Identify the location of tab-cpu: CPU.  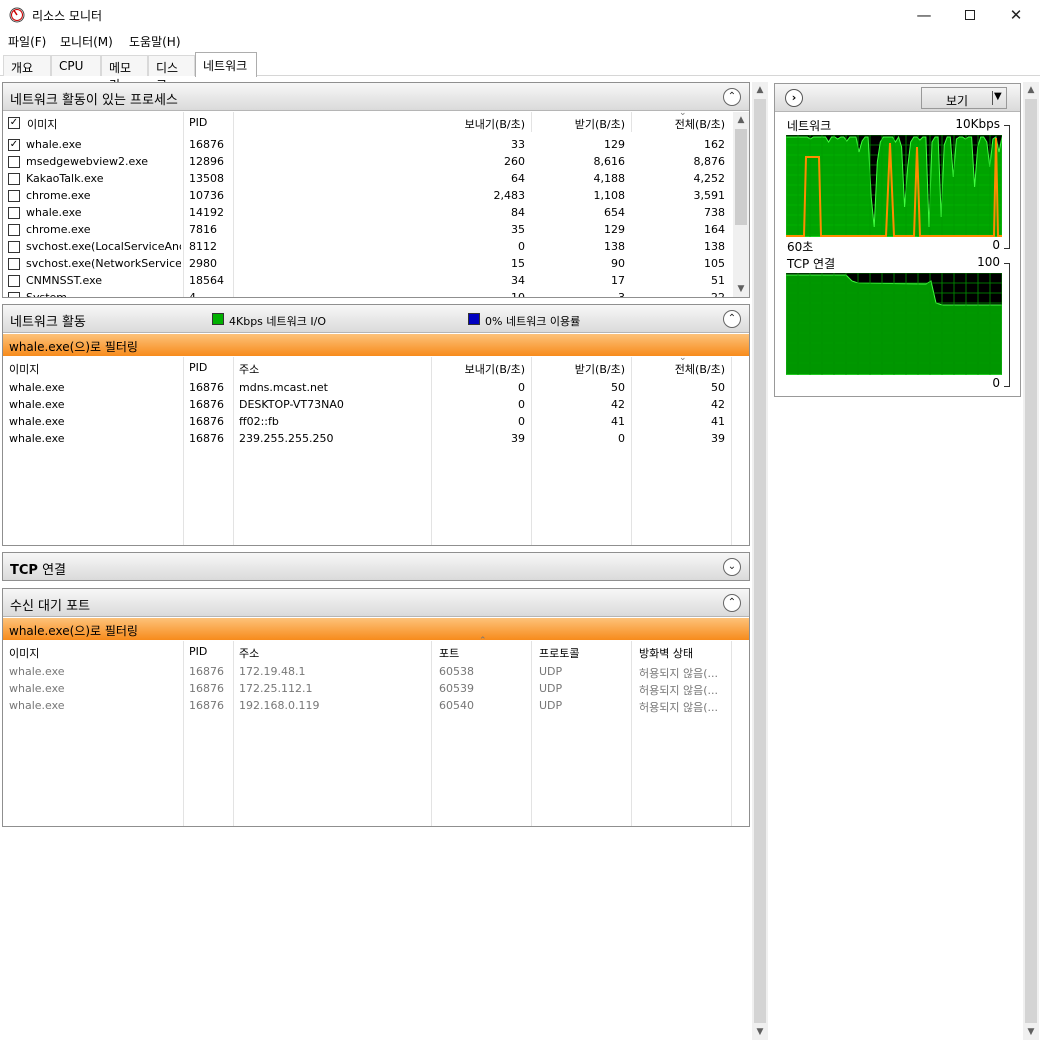
(76, 65).